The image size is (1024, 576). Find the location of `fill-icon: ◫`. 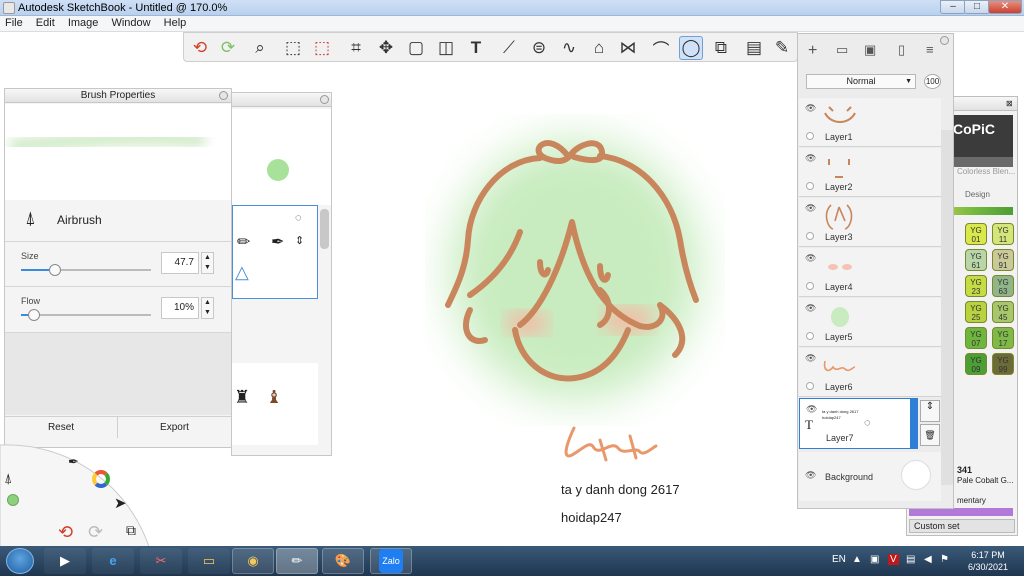

fill-icon: ◫ is located at coordinates (446, 48).